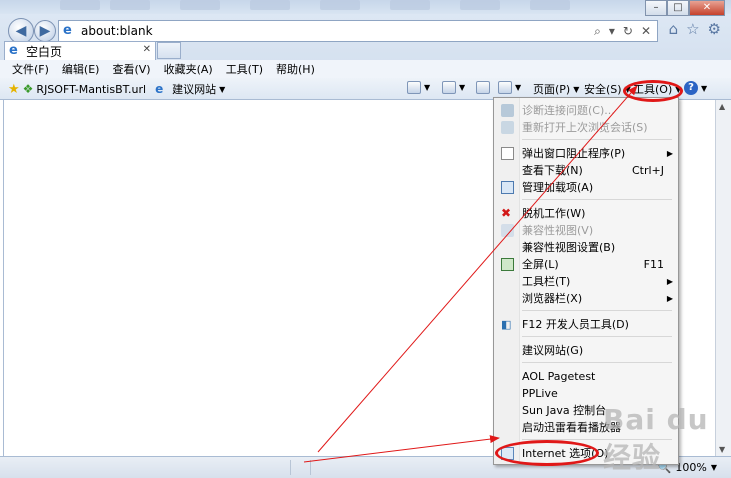 This screenshot has height=478, width=731. I want to click on menu-item-pplive: PPLive, so click(586, 393).